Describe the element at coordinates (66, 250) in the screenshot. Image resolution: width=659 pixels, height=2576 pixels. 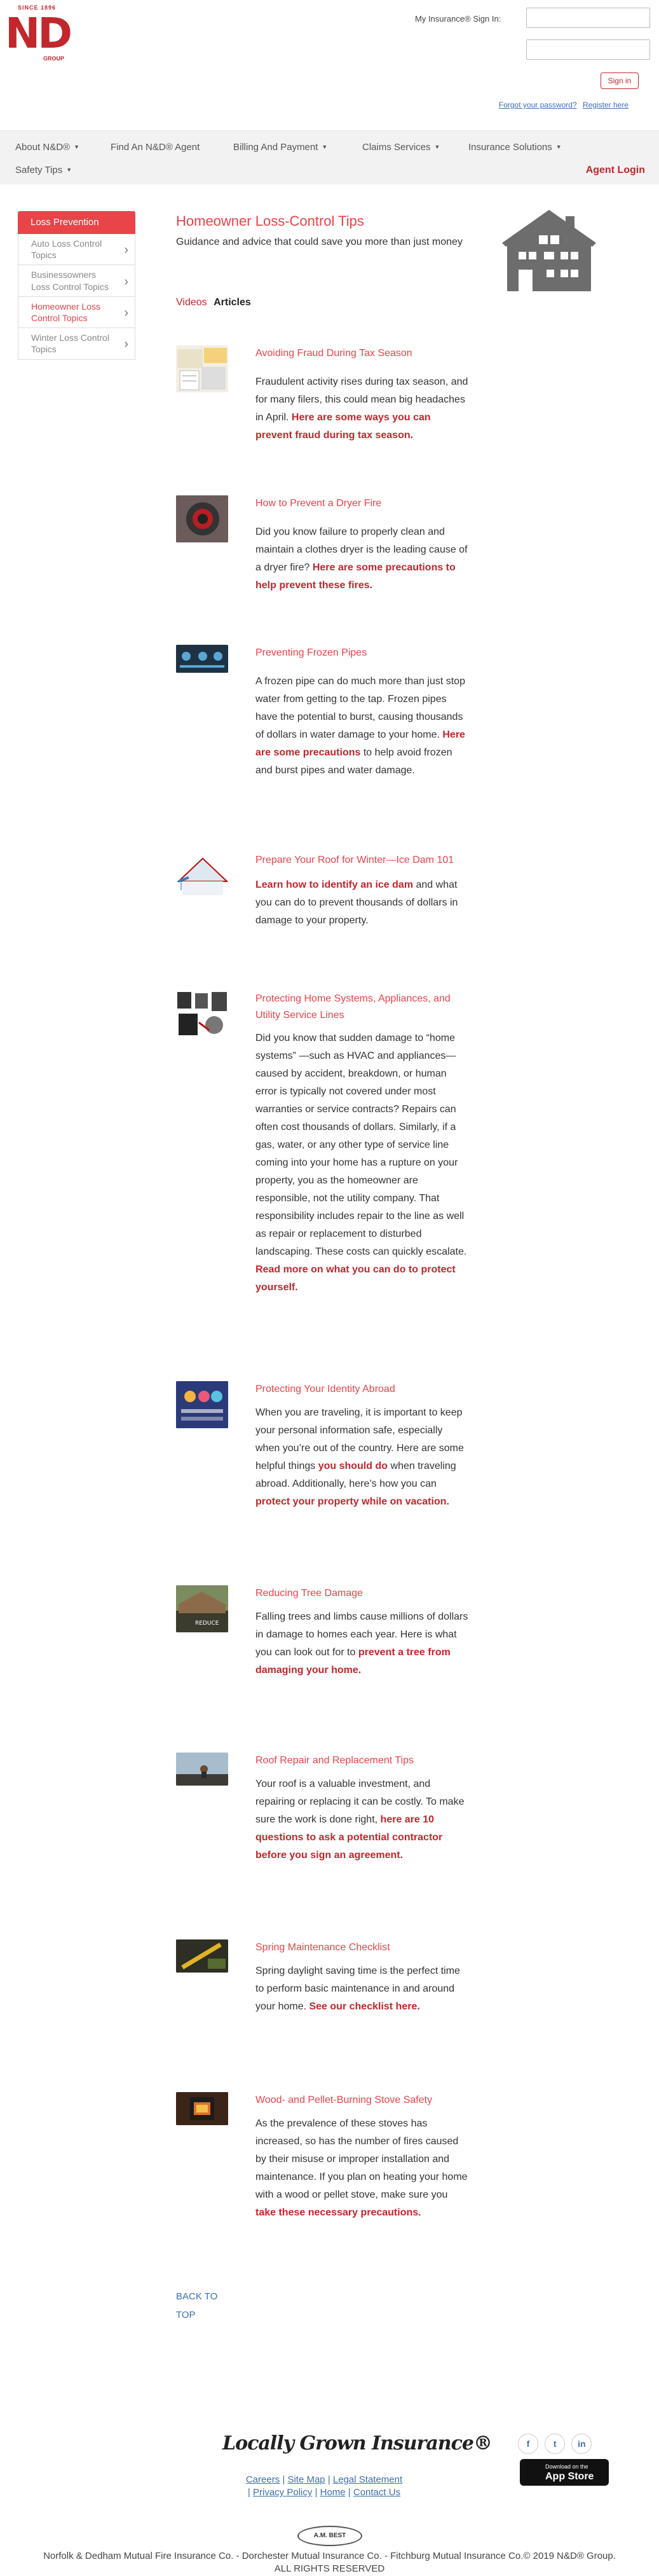
I see `sidebar-item-label: Auto Loss Control Topics` at that location.